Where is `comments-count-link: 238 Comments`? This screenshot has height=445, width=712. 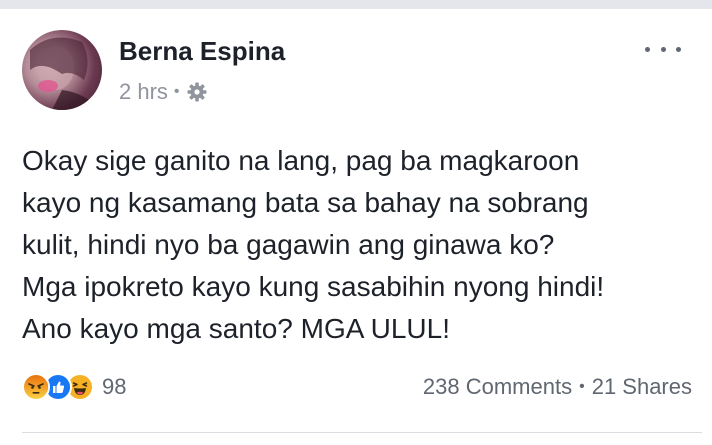 comments-count-link: 238 Comments is located at coordinates (497, 387).